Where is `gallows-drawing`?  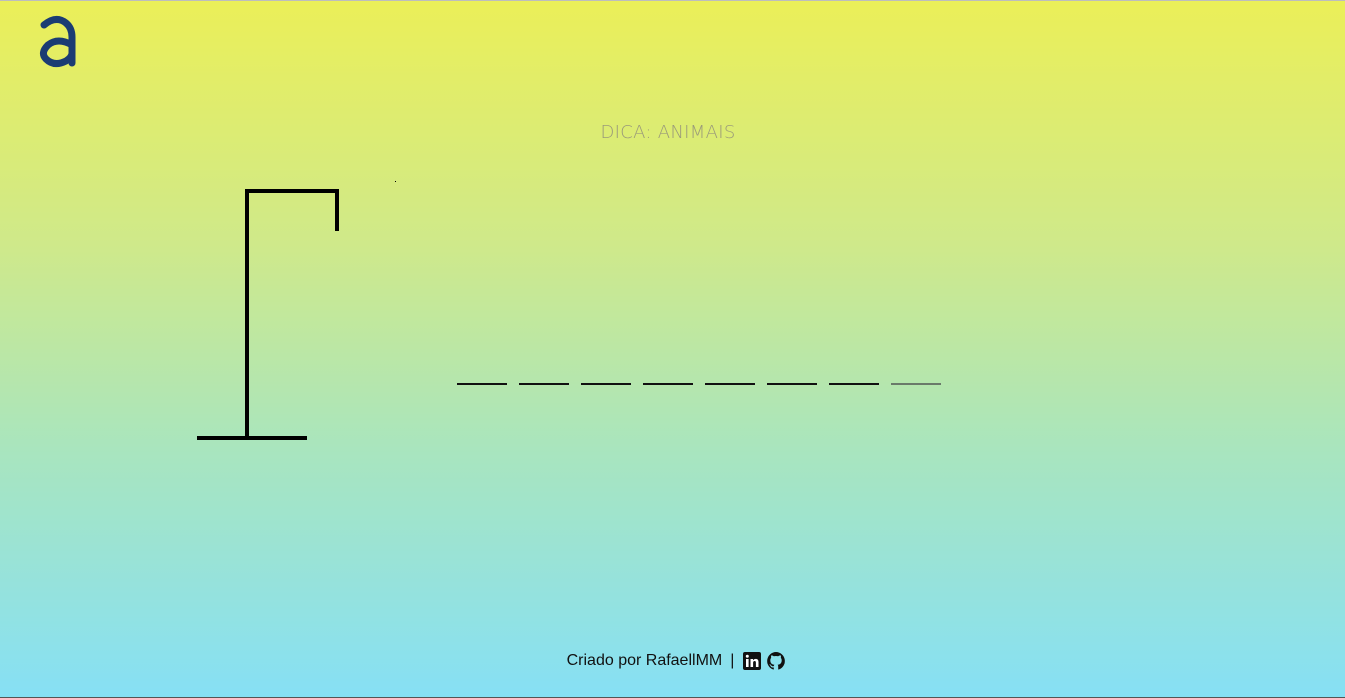
gallows-drawing is located at coordinates (268, 314).